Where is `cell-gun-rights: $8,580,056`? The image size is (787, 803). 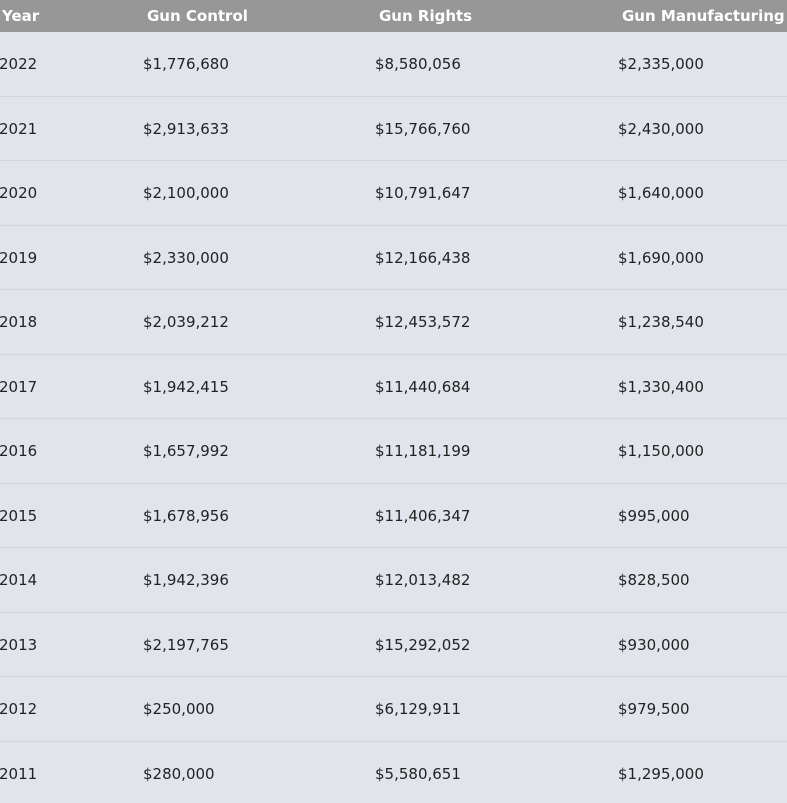
cell-gun-rights: $8,580,056 is located at coordinates (418, 64).